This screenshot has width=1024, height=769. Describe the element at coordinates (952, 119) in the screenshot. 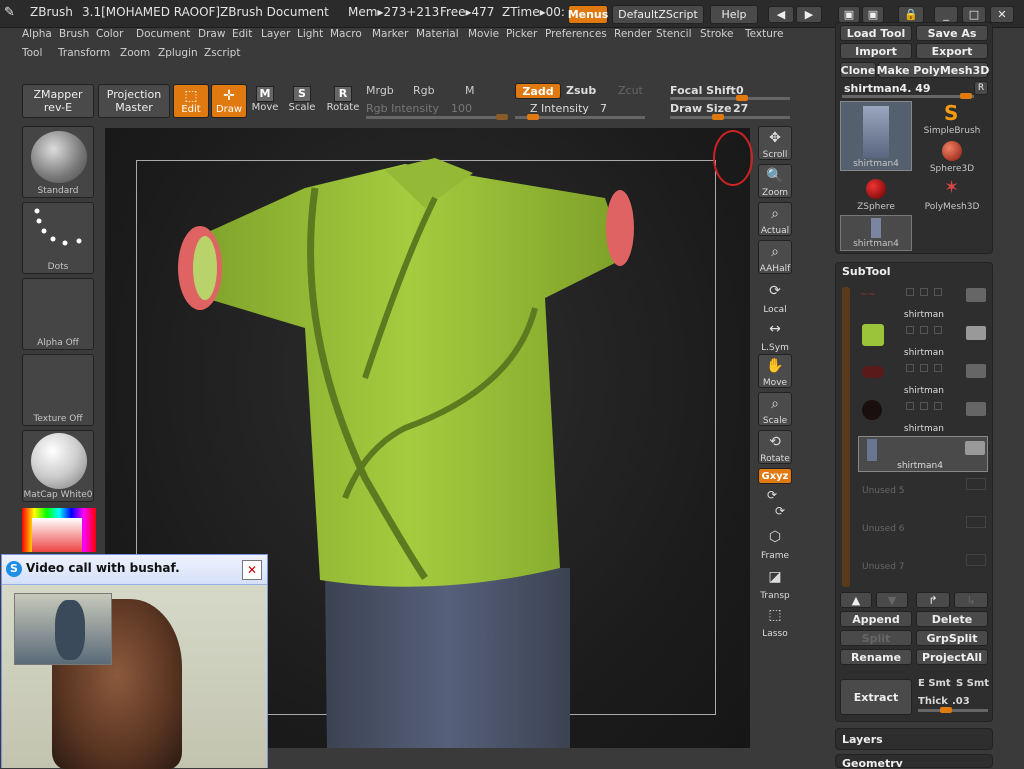

I see `tool-thumb-simplebrush: S SimpleBrush` at that location.